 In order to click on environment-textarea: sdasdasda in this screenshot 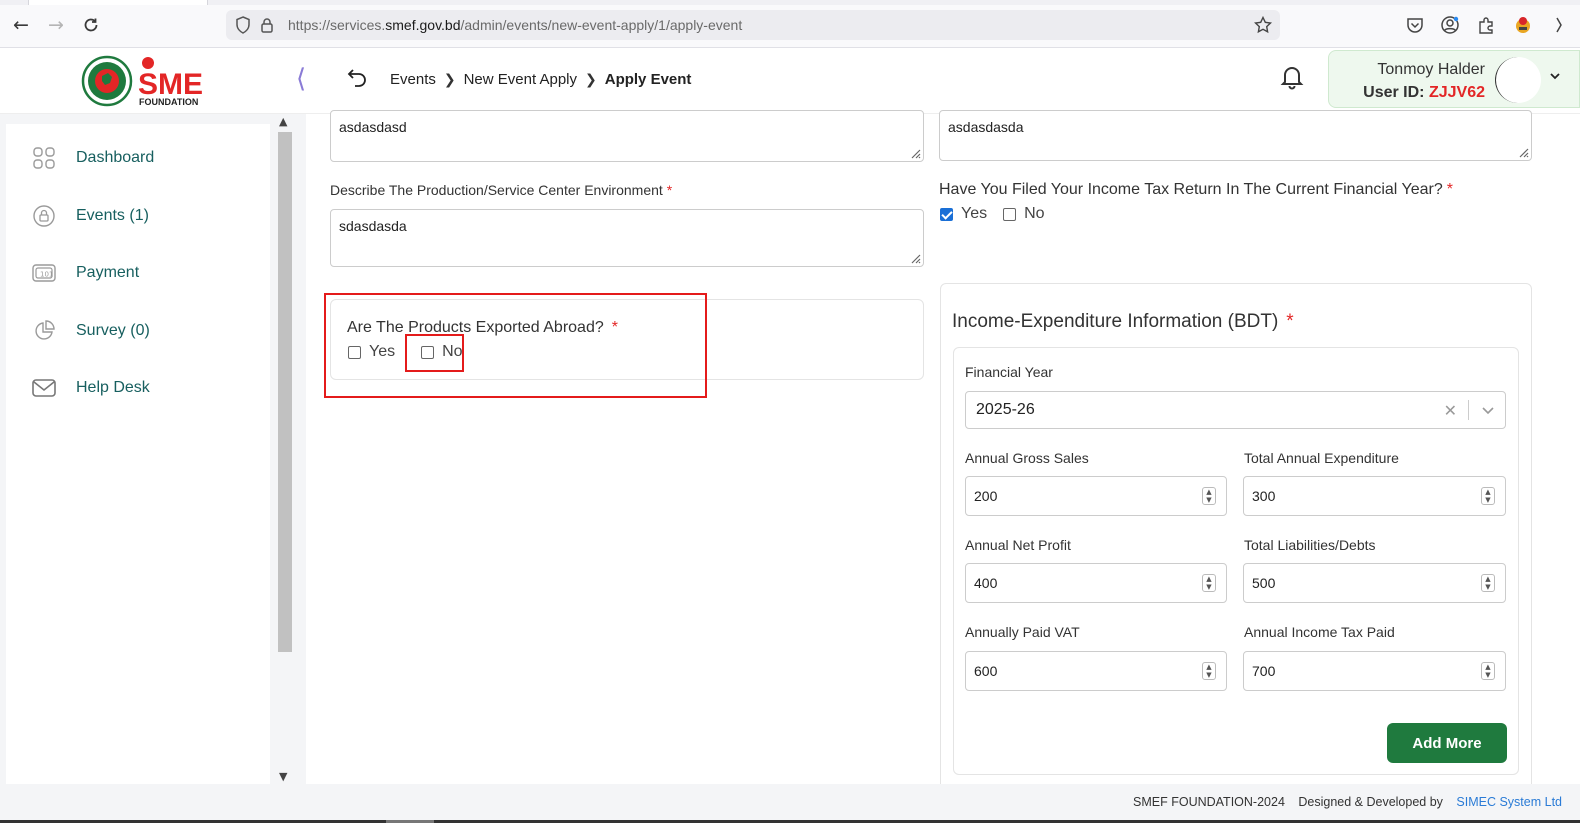, I will do `click(627, 238)`.